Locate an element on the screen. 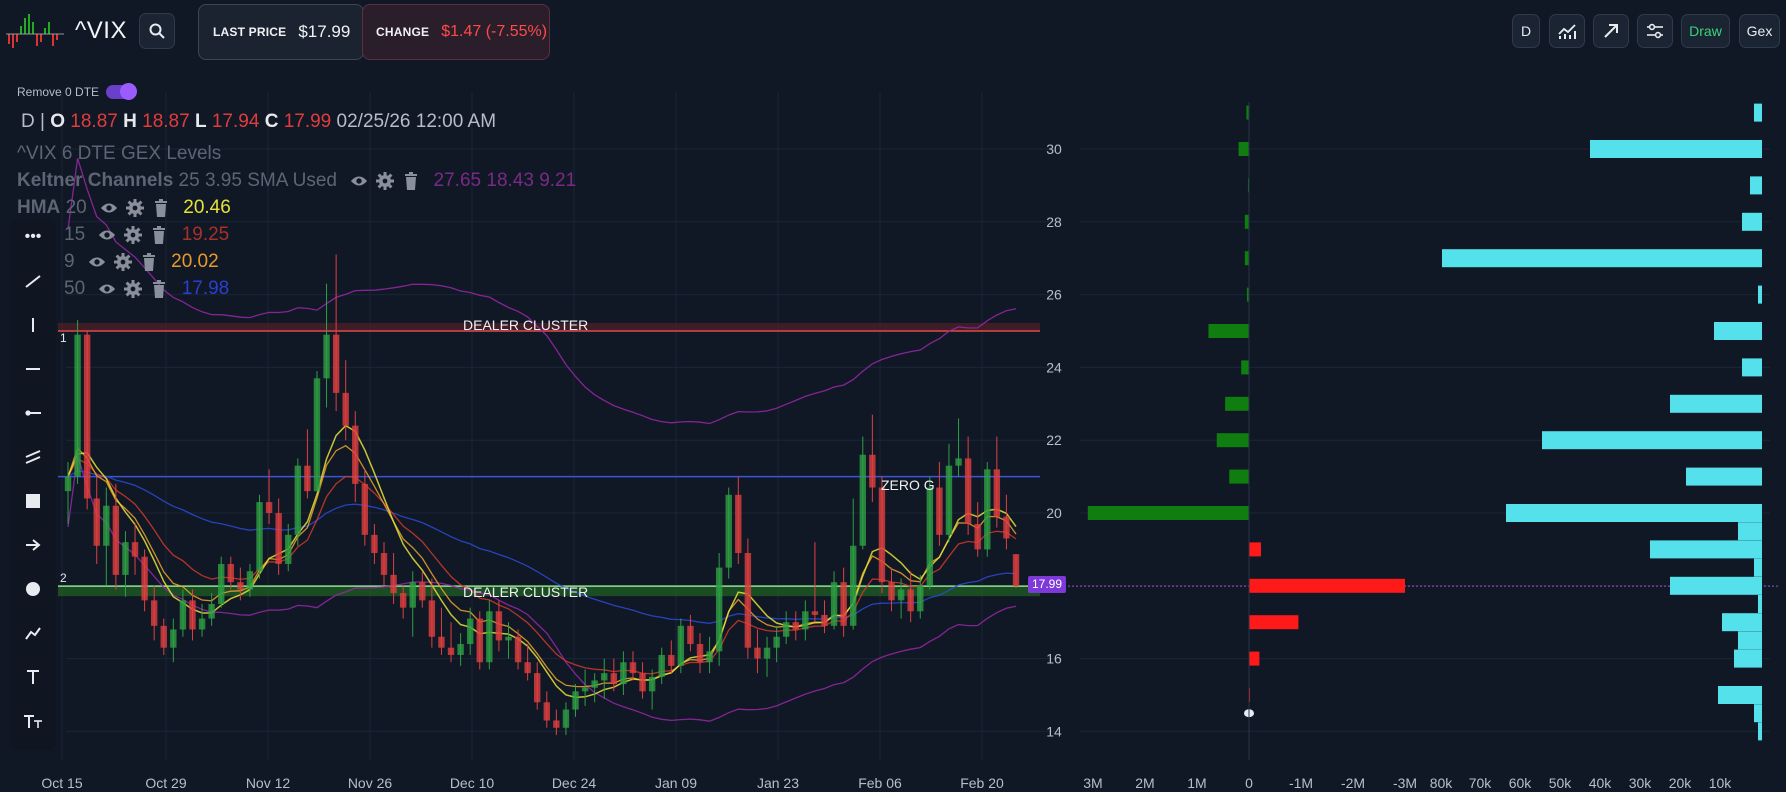  oi-x-axis-label: 20k is located at coordinates (1681, 783).